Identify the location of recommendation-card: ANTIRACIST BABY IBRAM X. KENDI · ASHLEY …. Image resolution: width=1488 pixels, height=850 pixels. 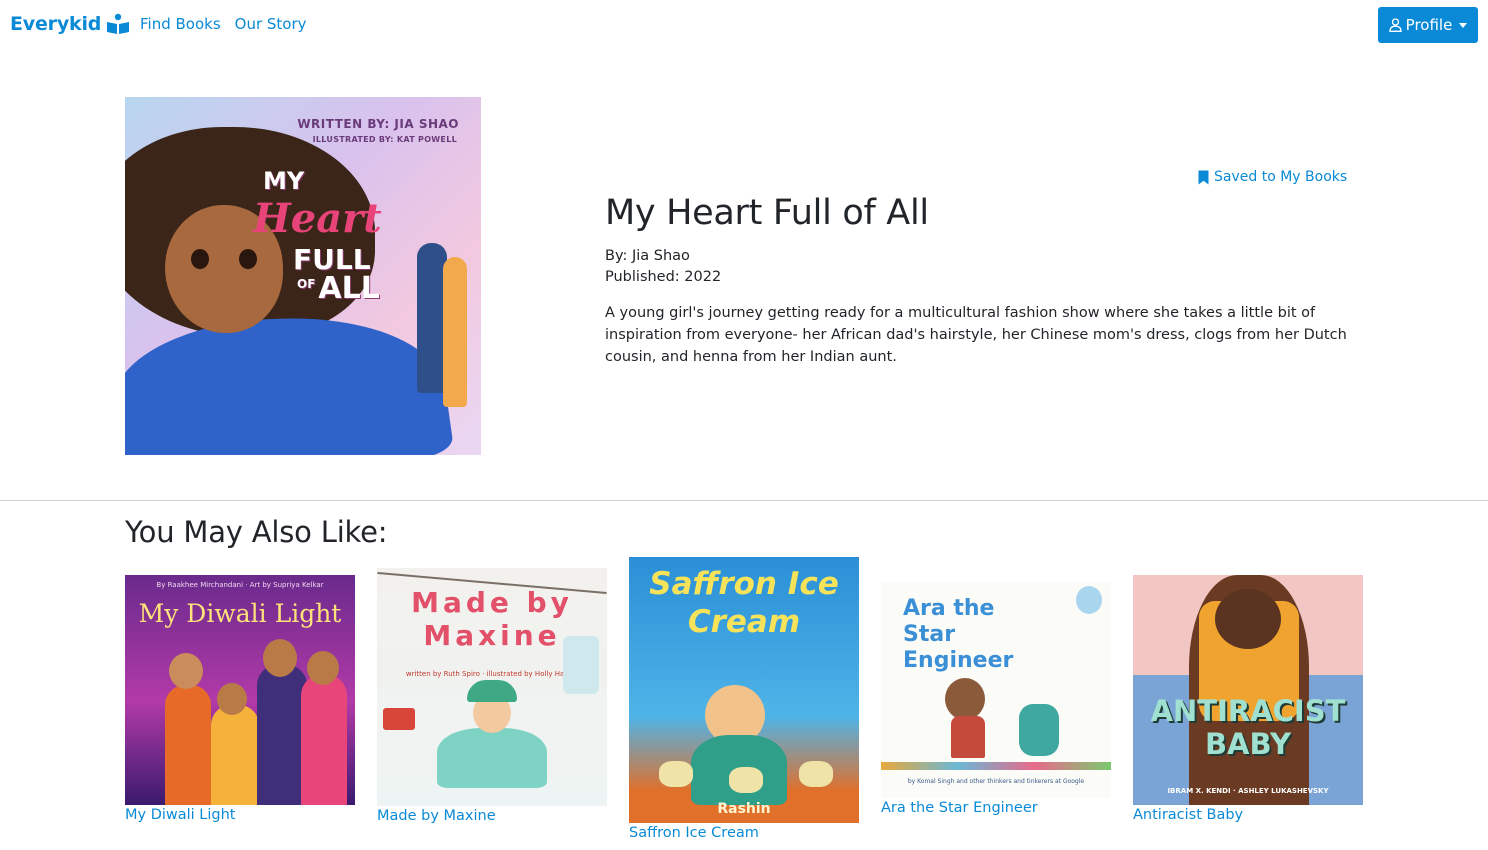
(1248, 699).